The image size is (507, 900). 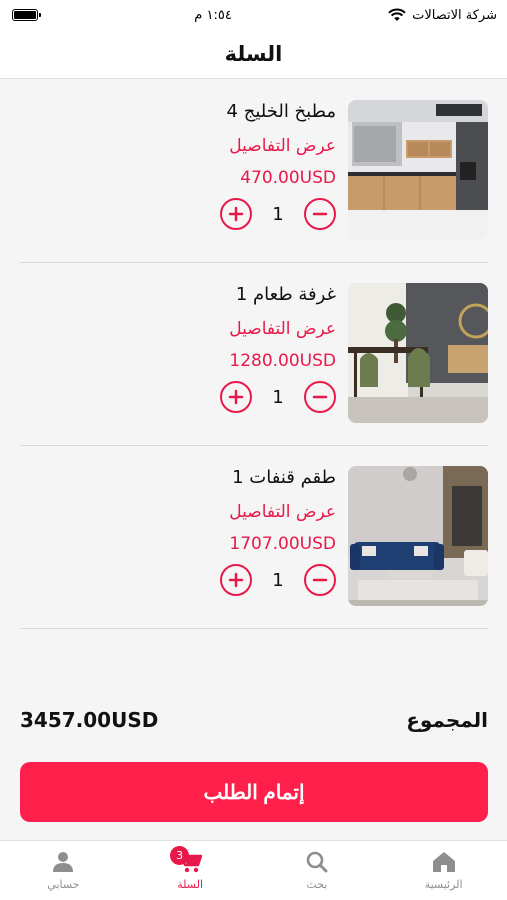 I want to click on battery-icon, so click(x=26, y=15).